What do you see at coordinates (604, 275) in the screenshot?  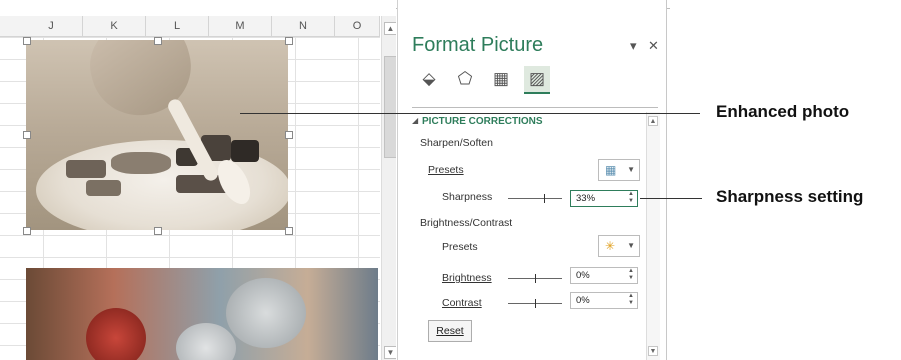 I see `brightness-spinbox: 0% ▲ ▼` at bounding box center [604, 275].